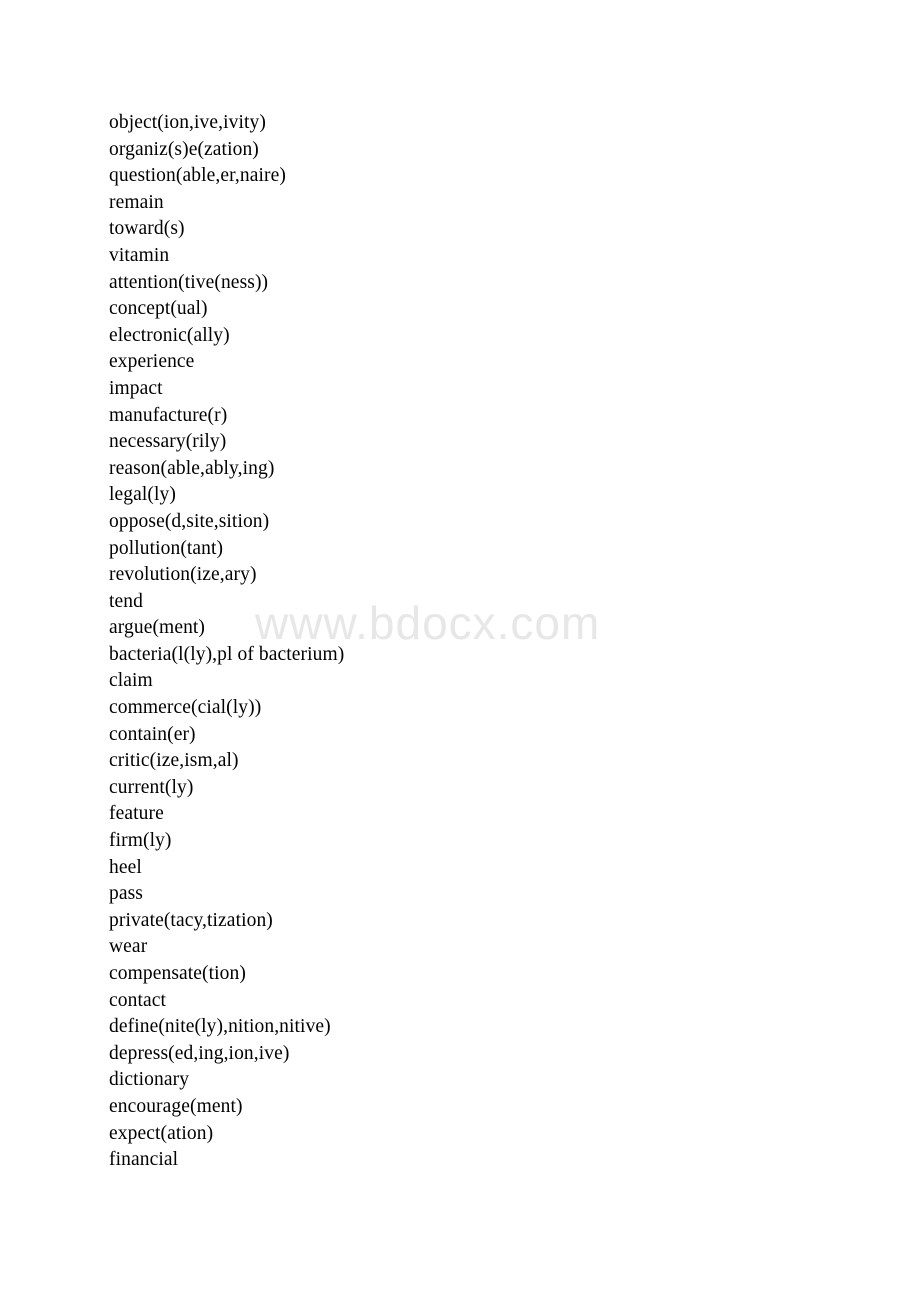  What do you see at coordinates (136, 388) in the screenshot?
I see `word-list-item: impact` at bounding box center [136, 388].